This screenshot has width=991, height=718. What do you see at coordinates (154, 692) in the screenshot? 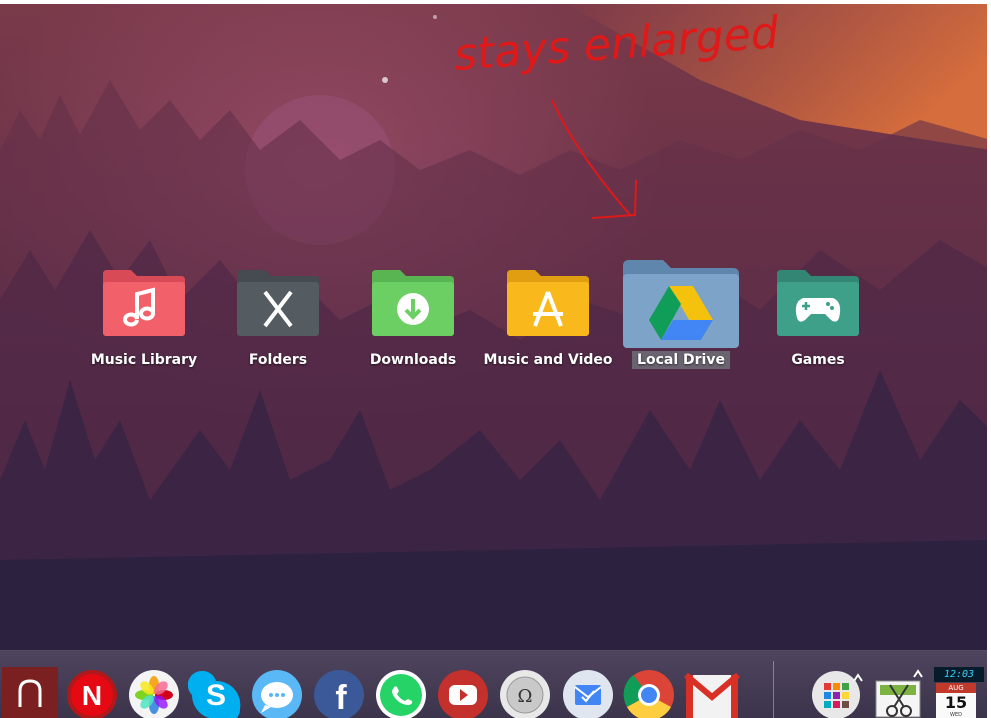
I see `photos-icon` at bounding box center [154, 692].